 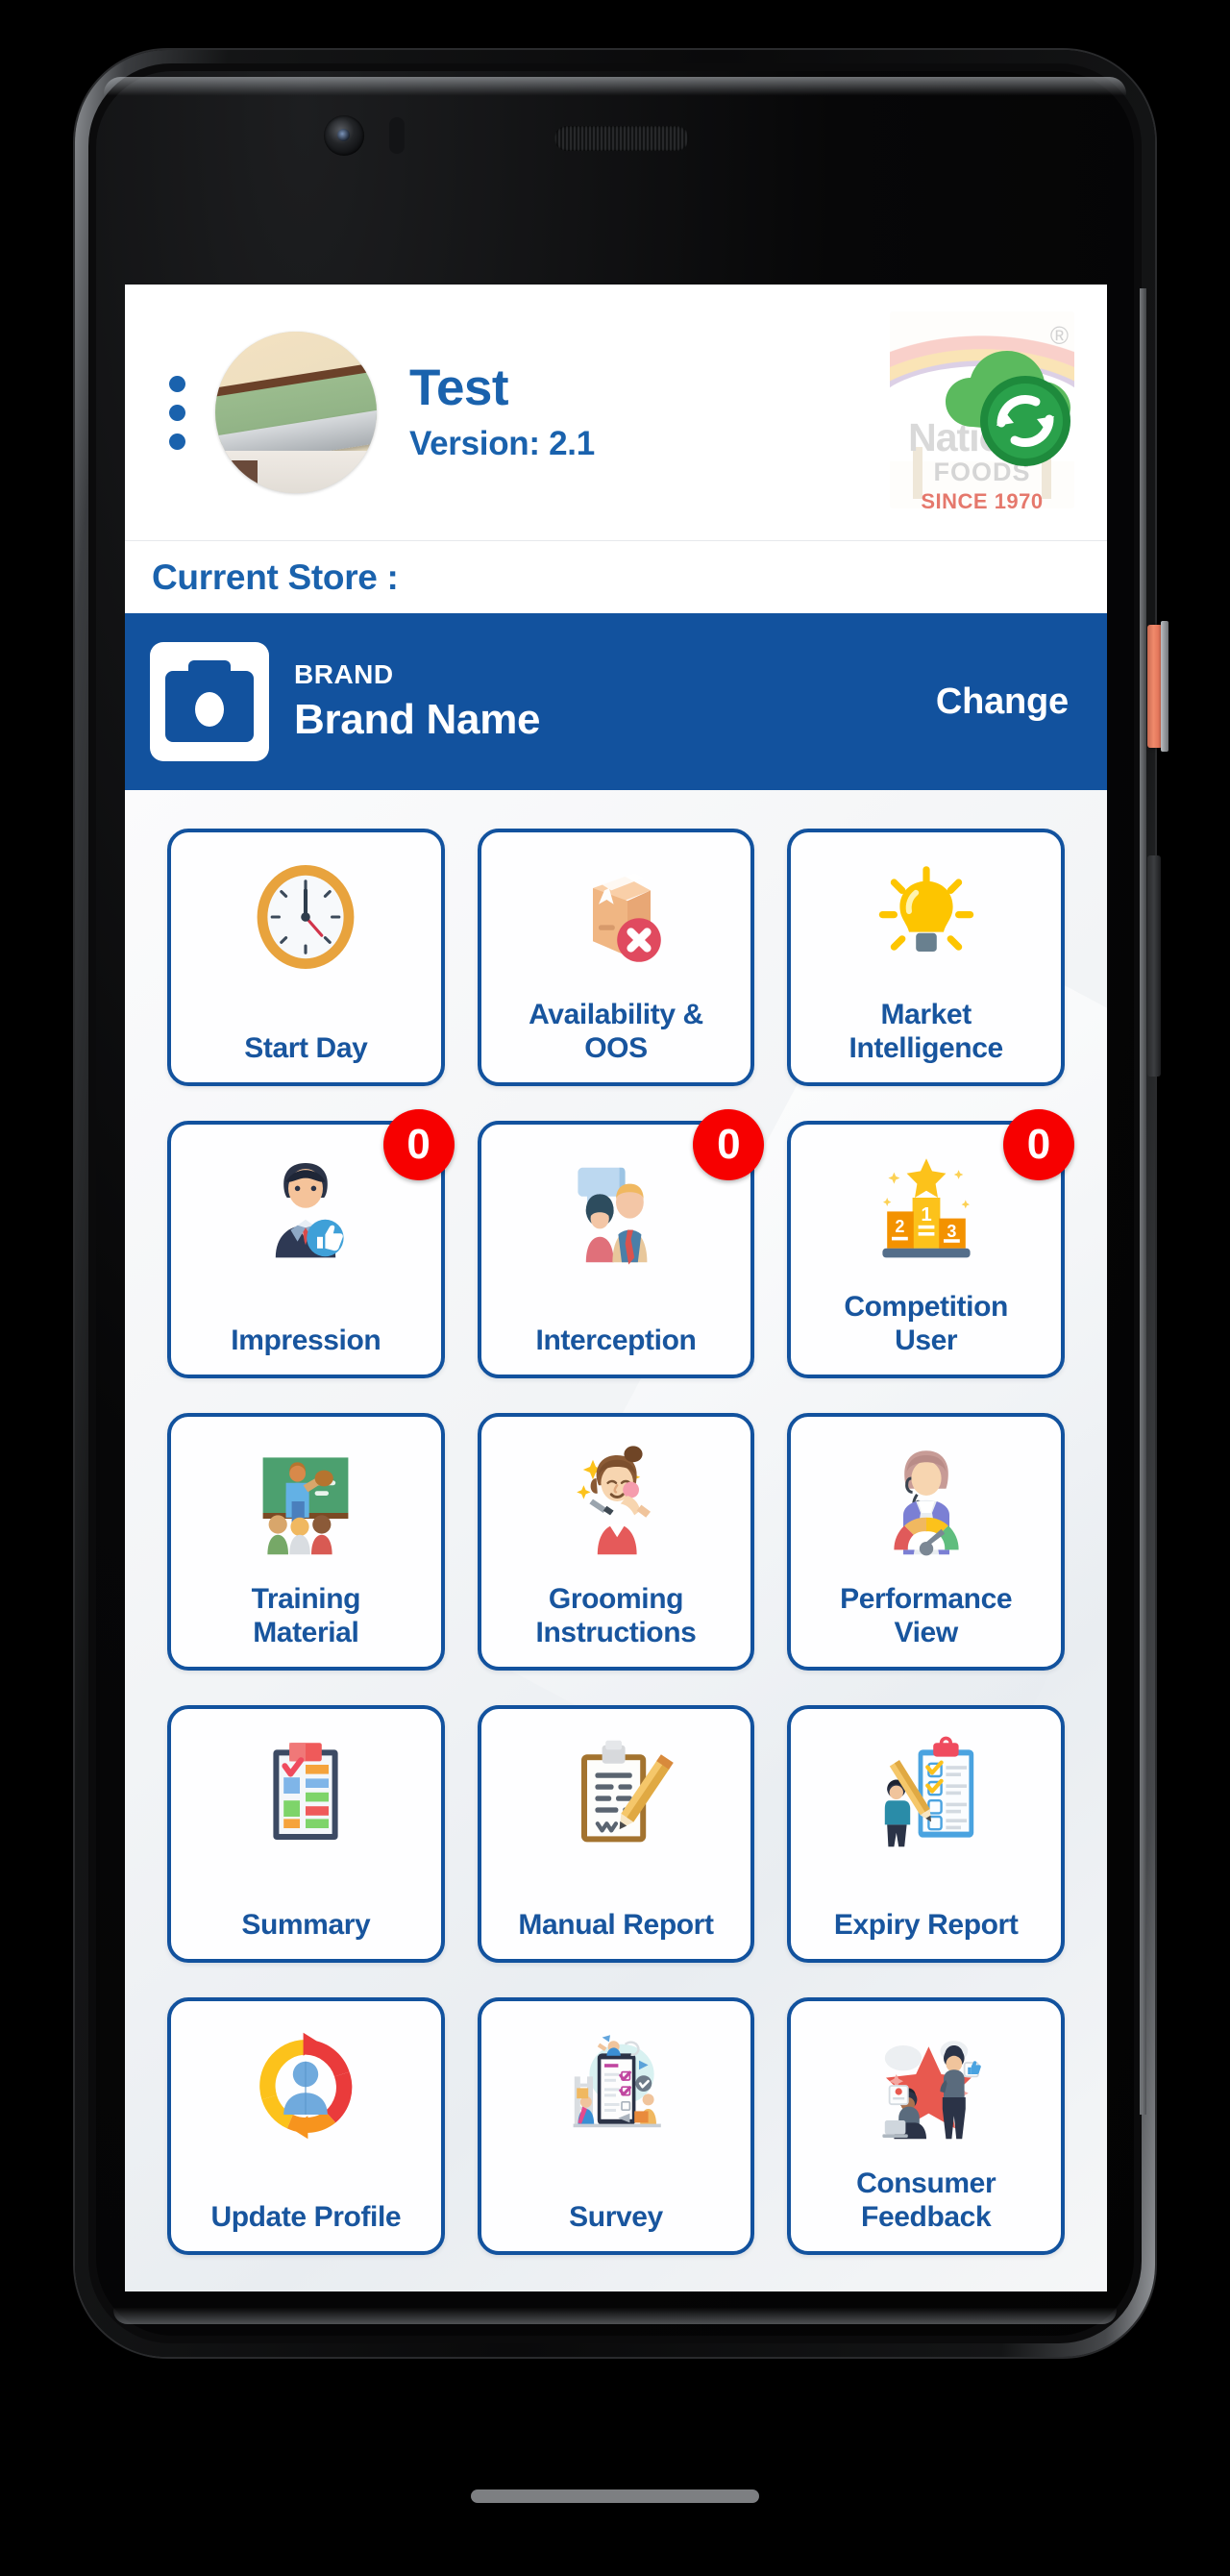 I want to click on menu-tile-start-day: Start Day, so click(x=306, y=958).